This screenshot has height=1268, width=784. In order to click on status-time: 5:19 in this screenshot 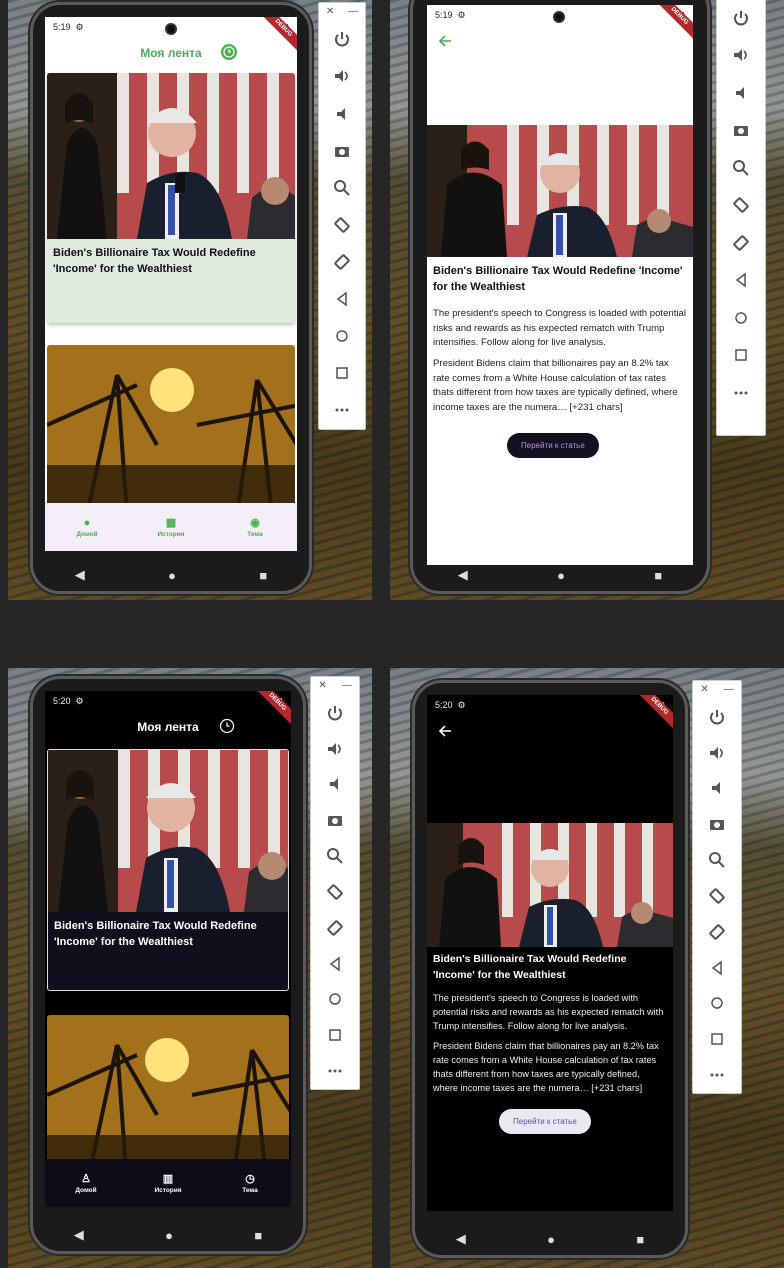, I will do `click(62, 27)`.